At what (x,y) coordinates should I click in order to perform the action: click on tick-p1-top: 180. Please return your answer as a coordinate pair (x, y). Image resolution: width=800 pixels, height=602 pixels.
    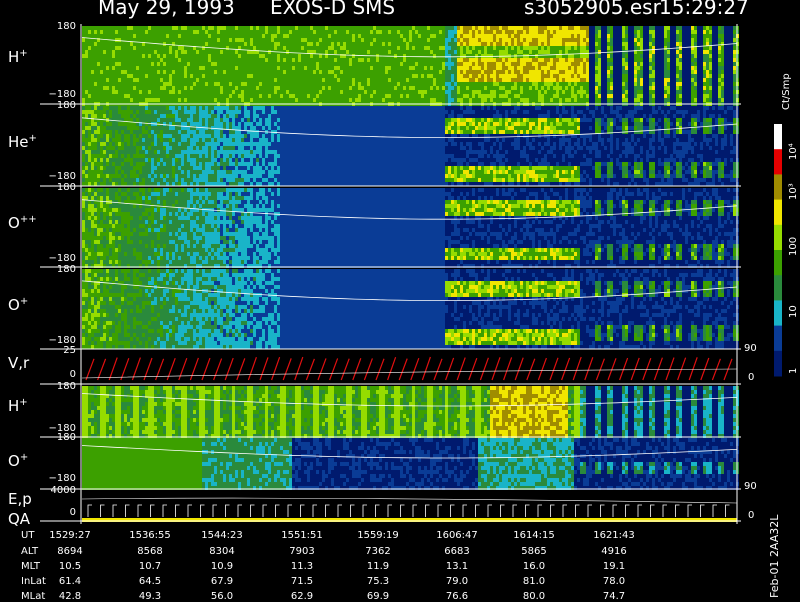
    Looking at the image, I should click on (56, 105).